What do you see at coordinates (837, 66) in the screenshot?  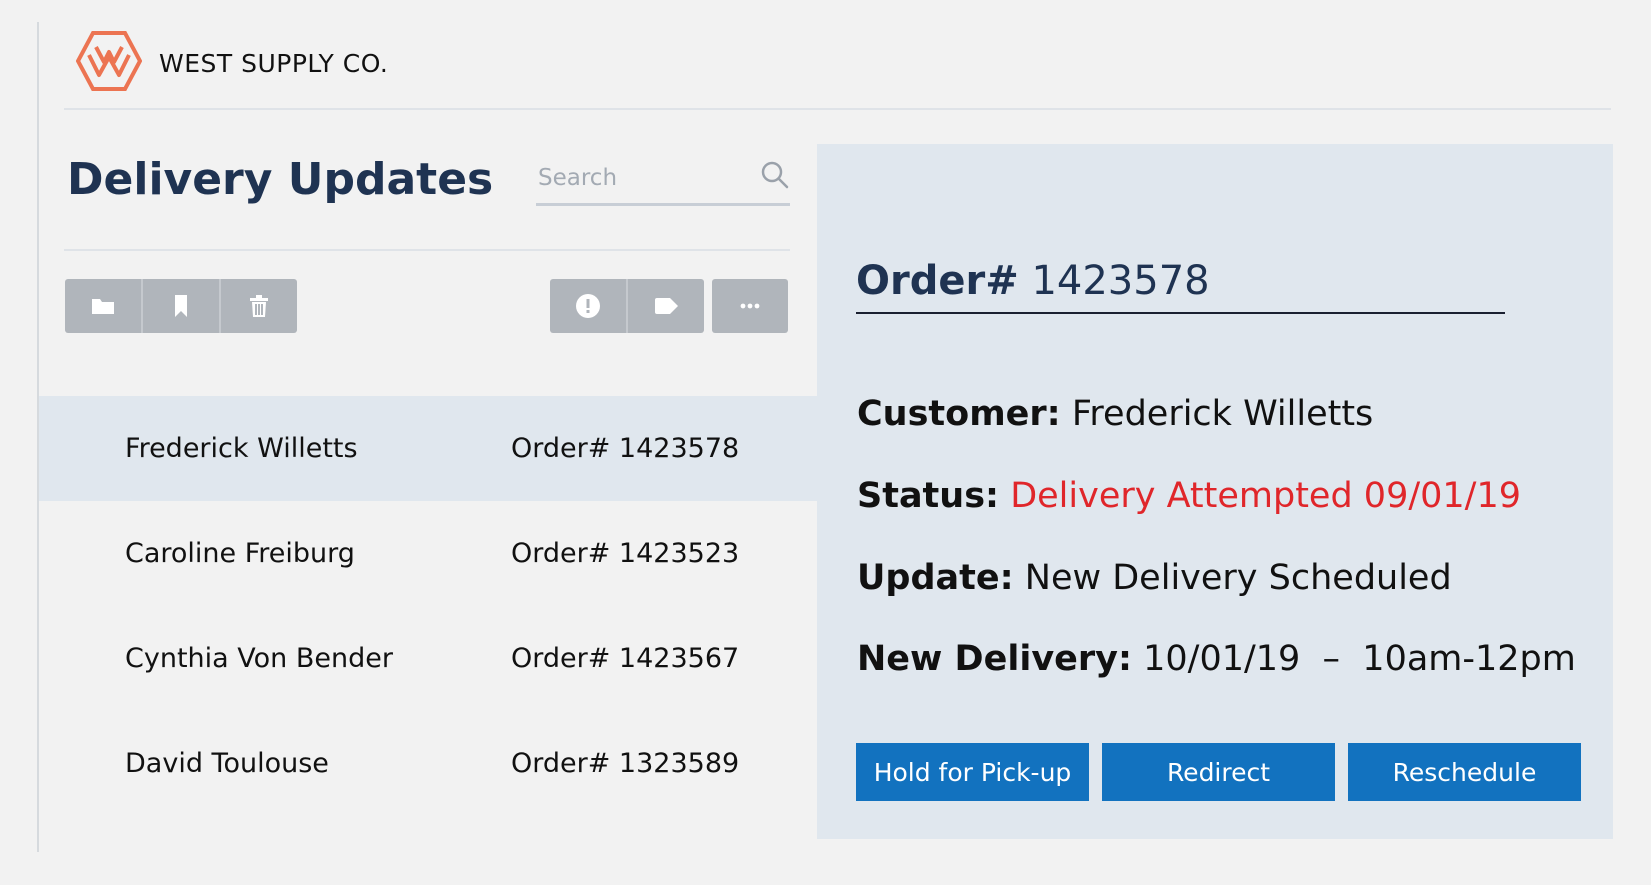 I see `app-header: WEST SUPPLY CO.` at bounding box center [837, 66].